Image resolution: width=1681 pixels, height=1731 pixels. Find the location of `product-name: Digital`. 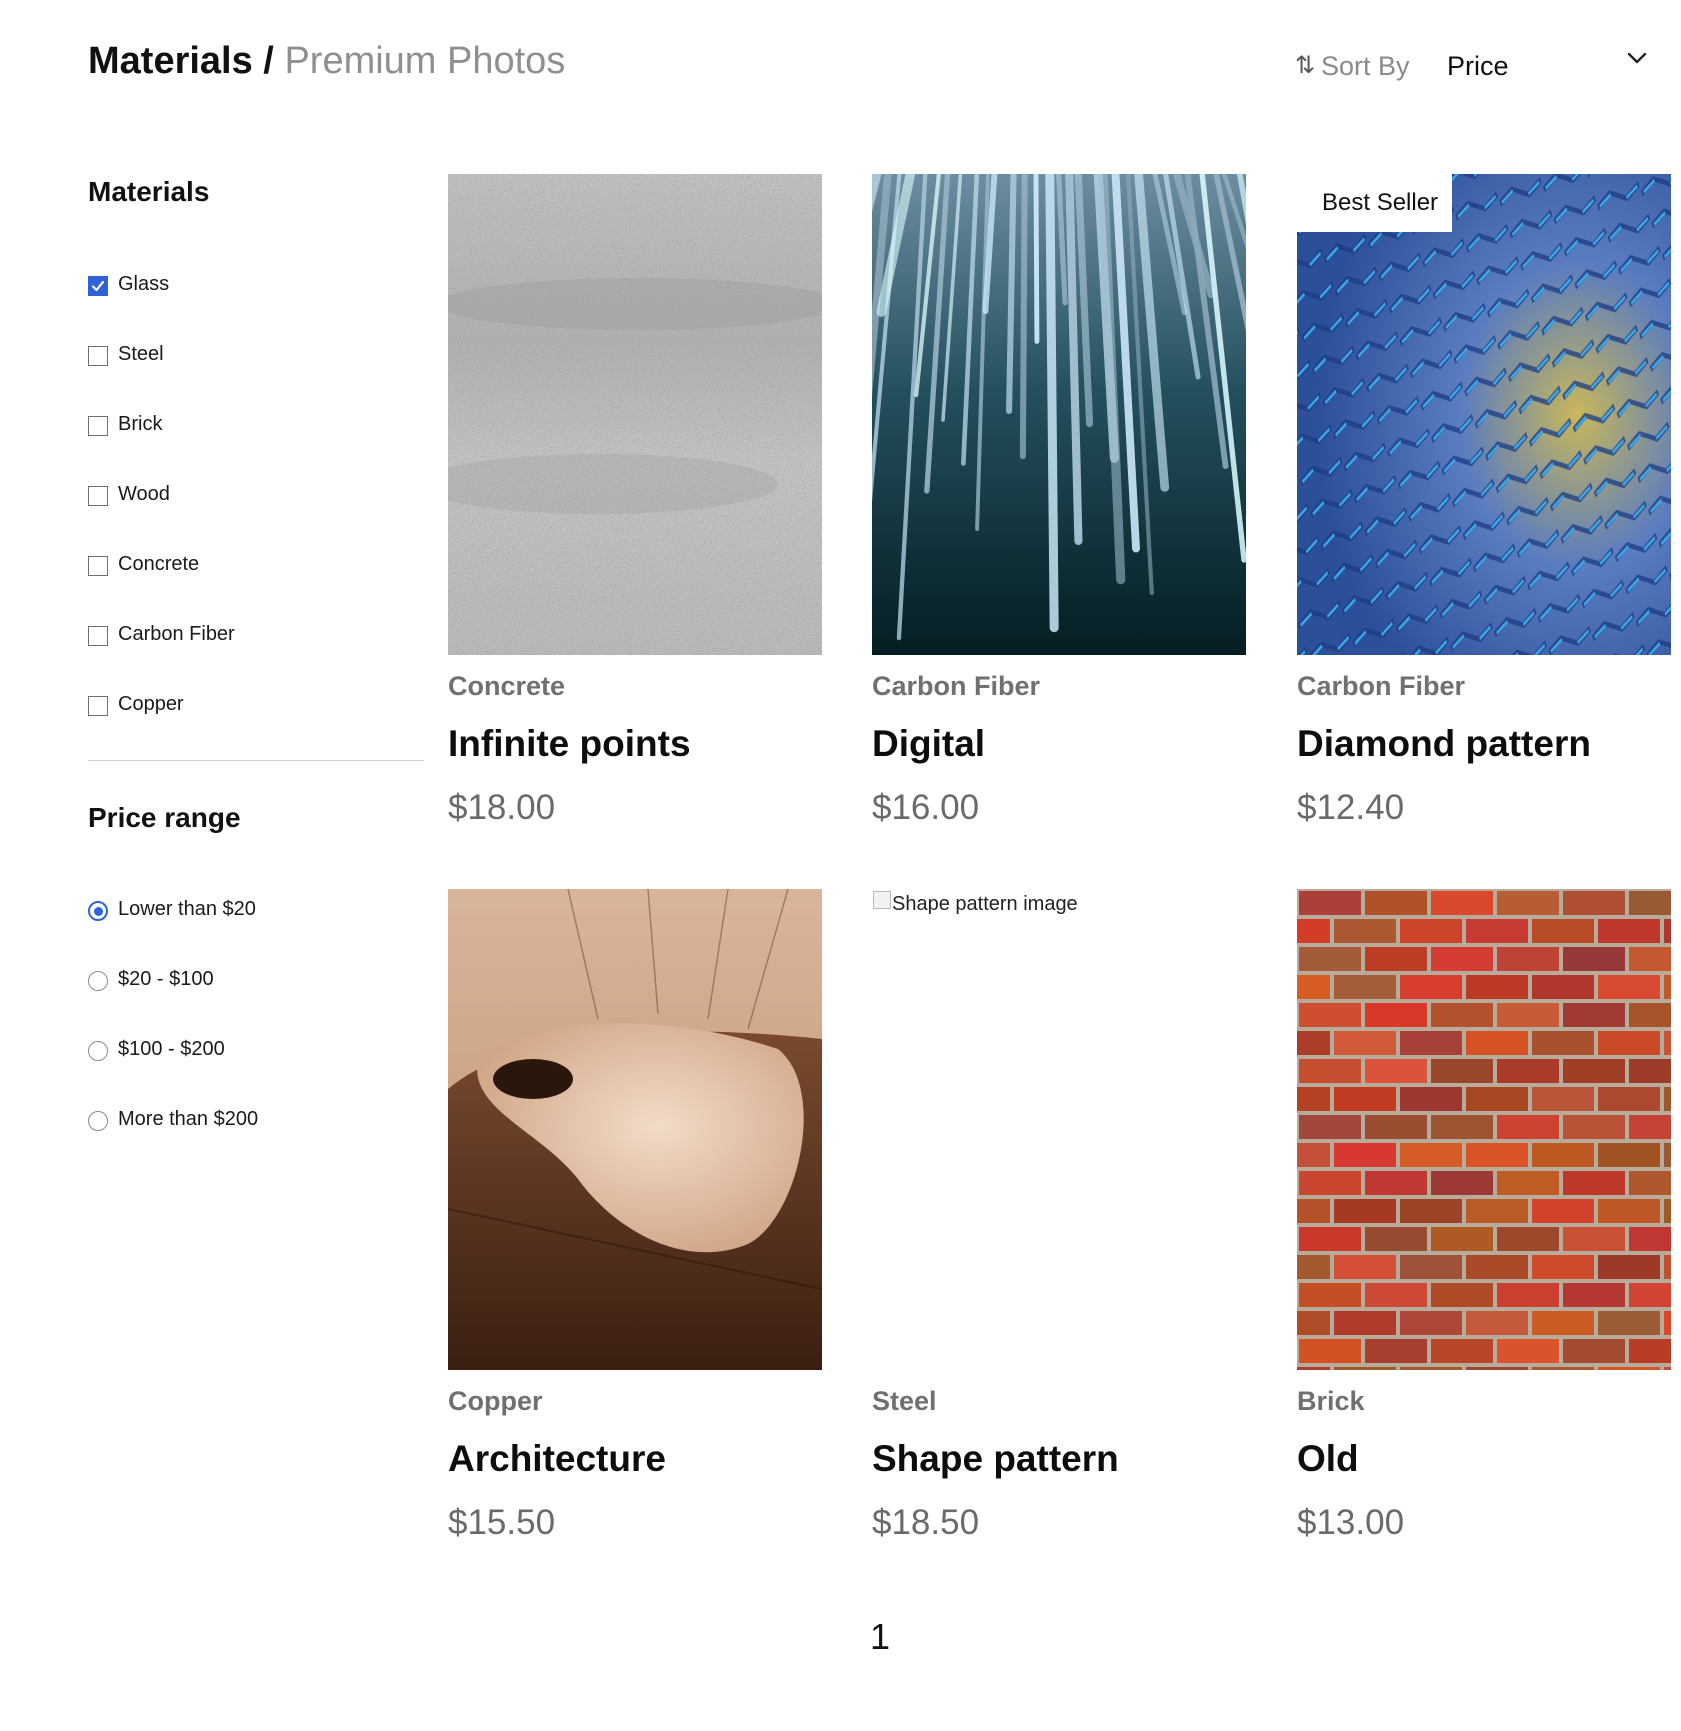

product-name: Digital is located at coordinates (928, 744).